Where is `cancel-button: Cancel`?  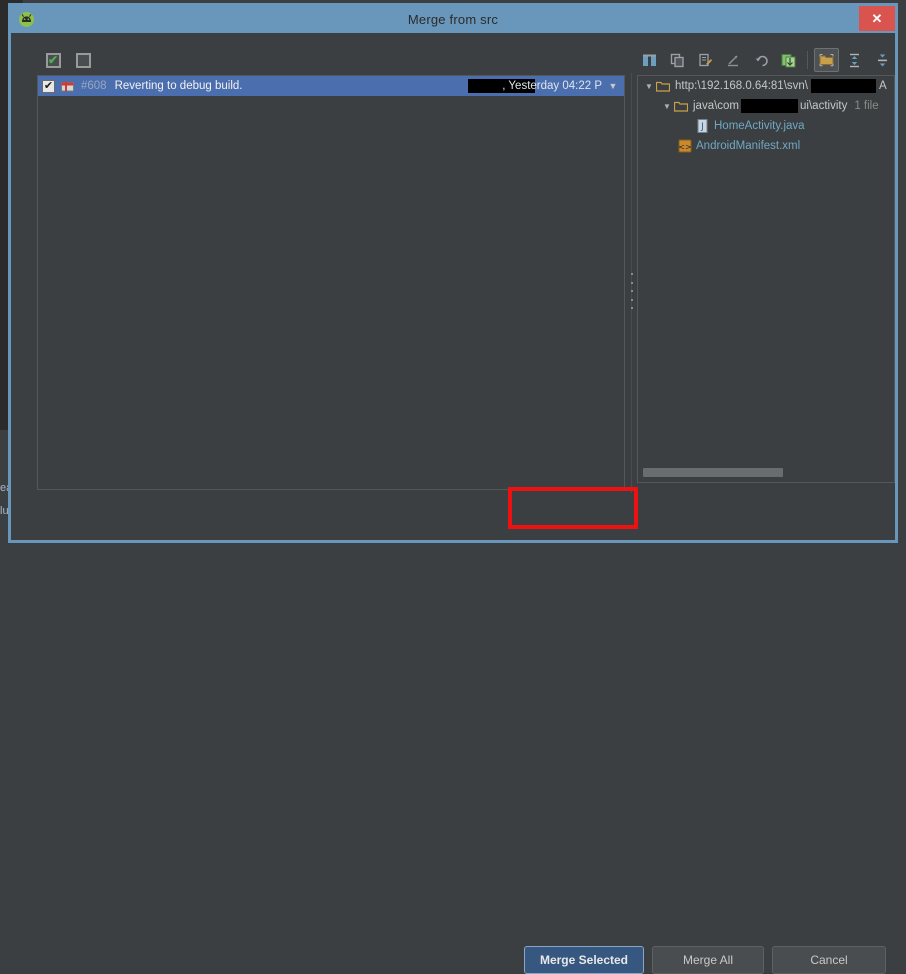 cancel-button: Cancel is located at coordinates (829, 960).